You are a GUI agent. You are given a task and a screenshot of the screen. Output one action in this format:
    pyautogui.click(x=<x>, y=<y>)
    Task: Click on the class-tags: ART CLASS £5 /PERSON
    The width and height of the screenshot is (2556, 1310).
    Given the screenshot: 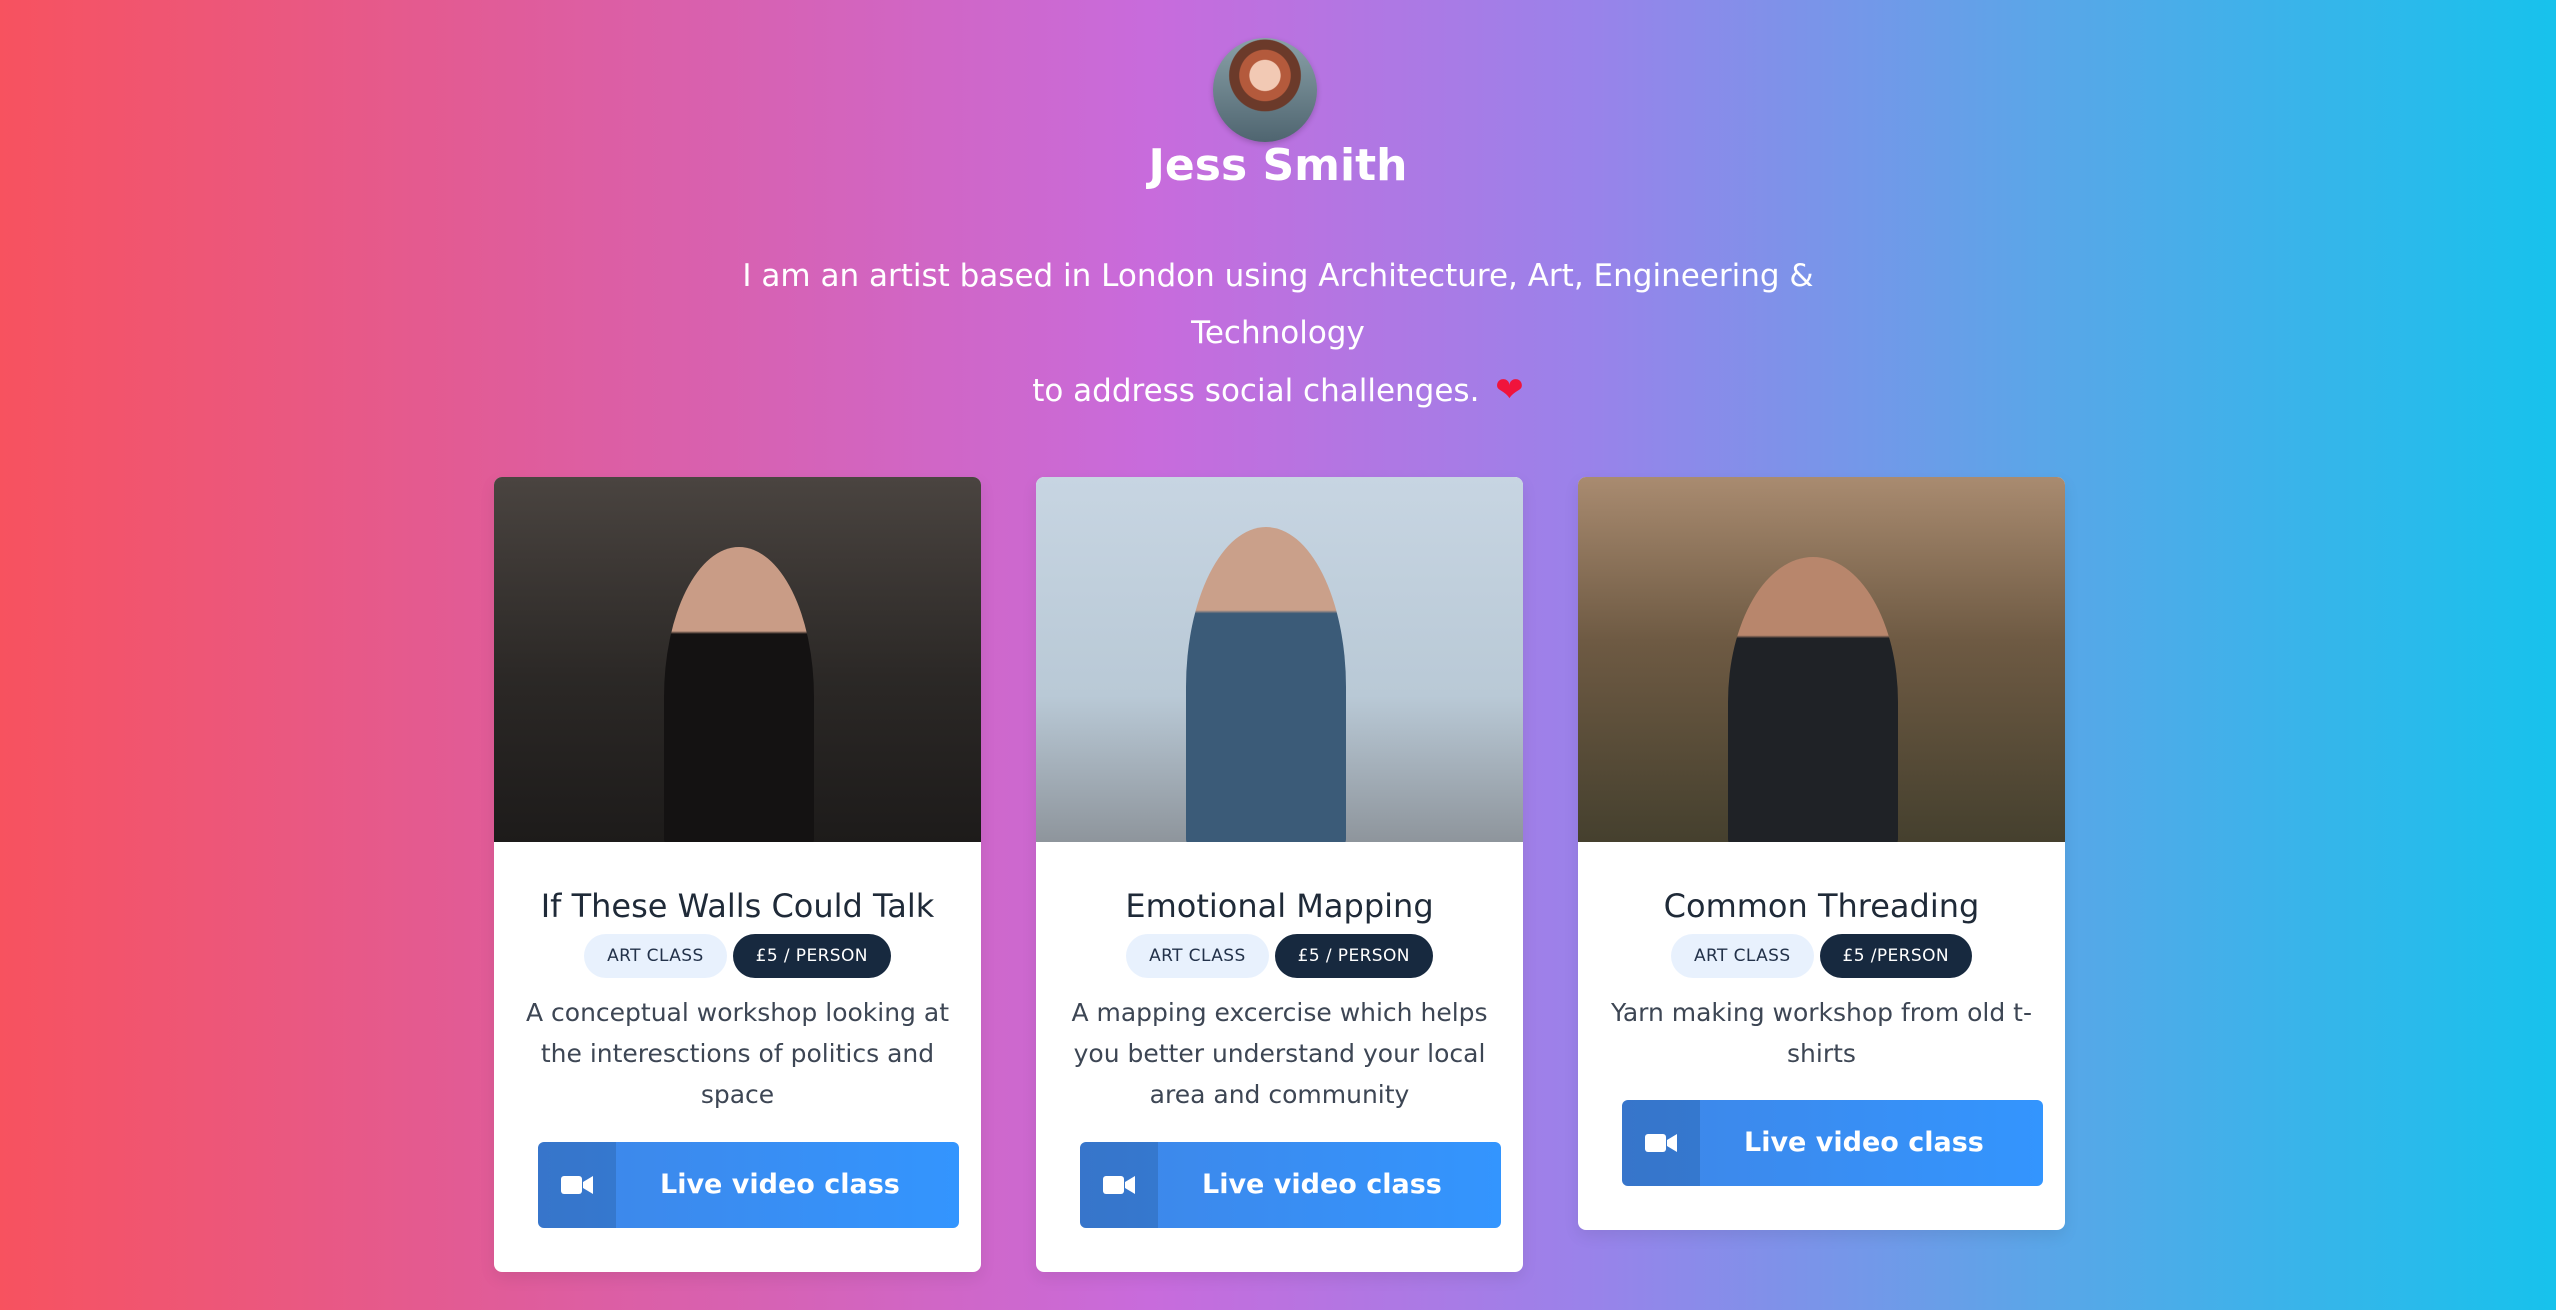 What is the action you would take?
    pyautogui.click(x=1821, y=956)
    